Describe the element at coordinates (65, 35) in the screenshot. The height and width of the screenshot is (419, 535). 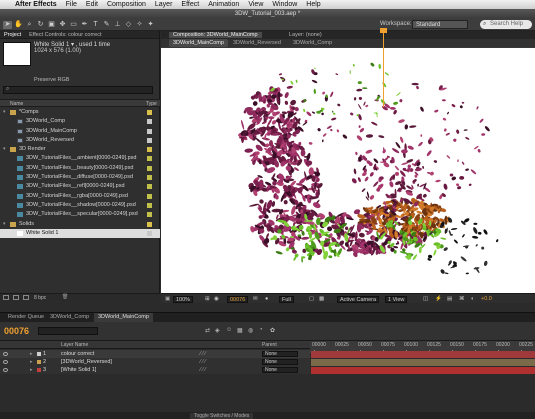
I see `tab-effect-controls: Effect Controls: colour correct` at that location.